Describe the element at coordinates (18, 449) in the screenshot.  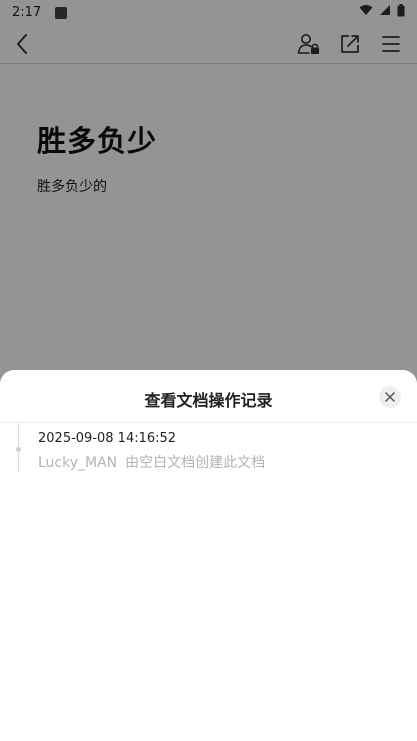
I see `timeline-dot` at that location.